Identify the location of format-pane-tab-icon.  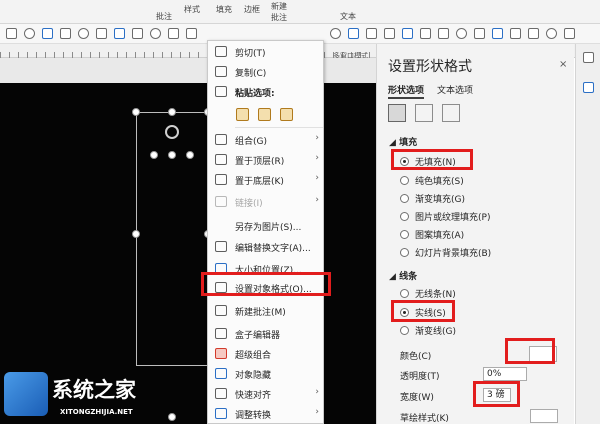
(588, 87).